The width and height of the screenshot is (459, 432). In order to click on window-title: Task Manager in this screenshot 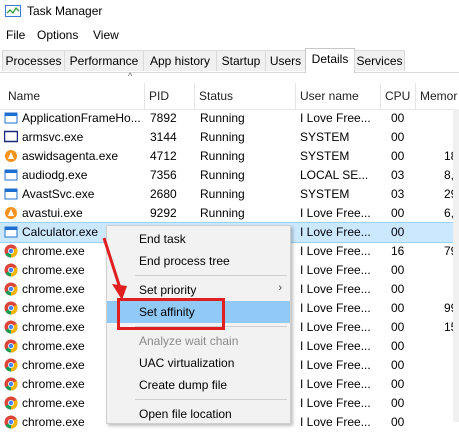, I will do `click(65, 11)`.